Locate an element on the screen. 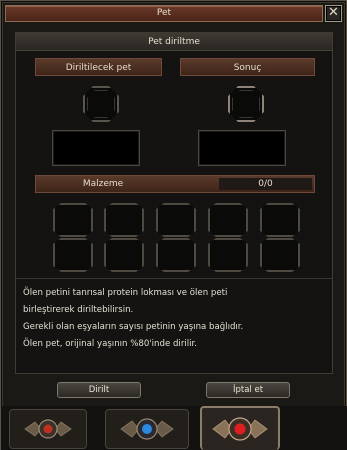 The image size is (347, 450). material-label: Malzeme is located at coordinates (103, 184).